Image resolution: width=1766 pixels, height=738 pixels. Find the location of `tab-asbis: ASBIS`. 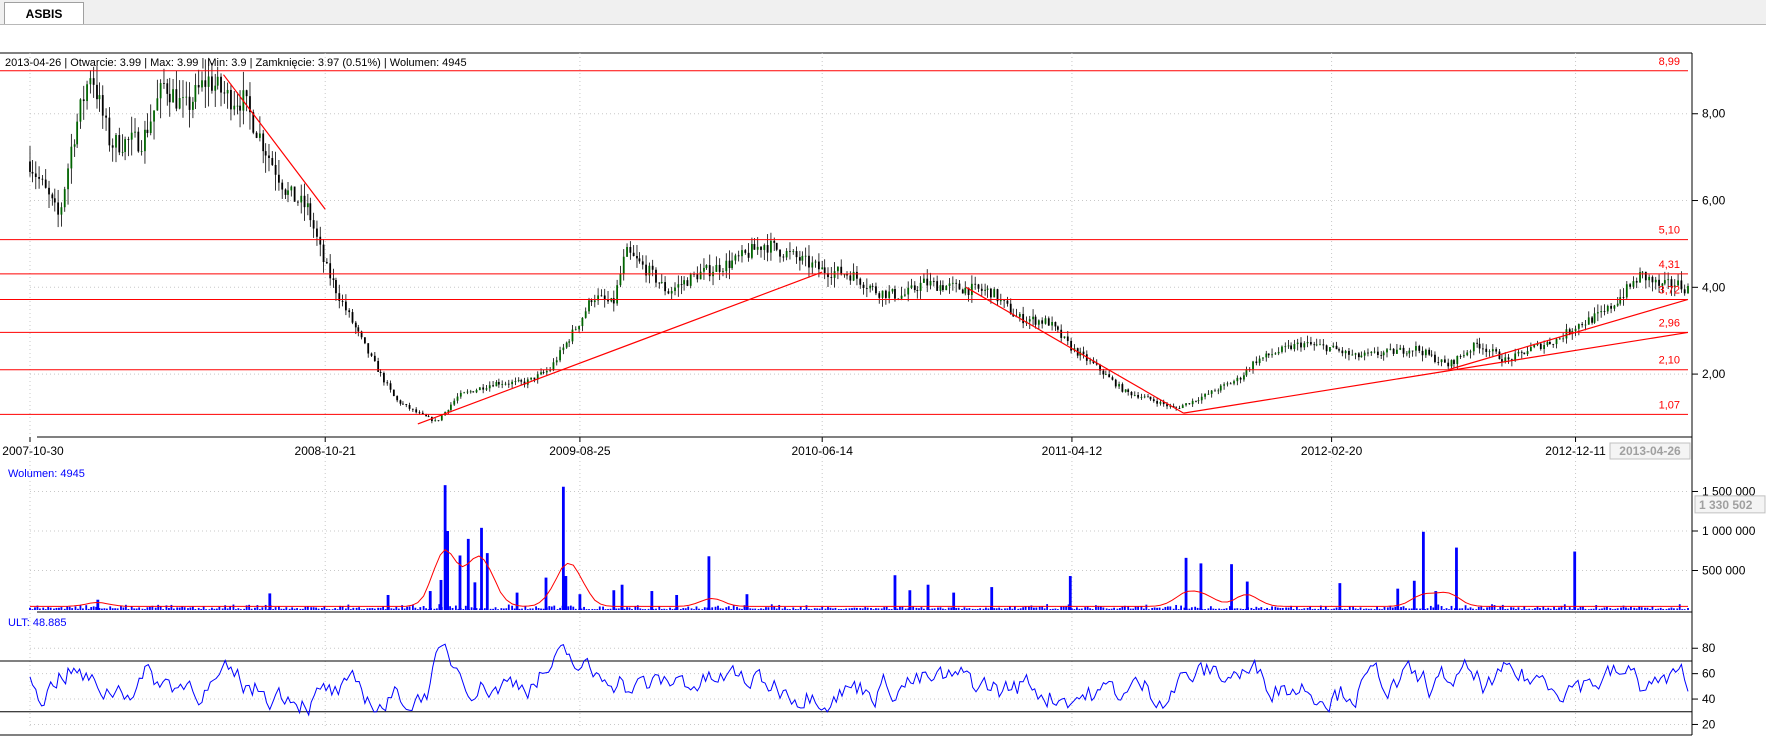

tab-asbis: ASBIS is located at coordinates (44, 13).